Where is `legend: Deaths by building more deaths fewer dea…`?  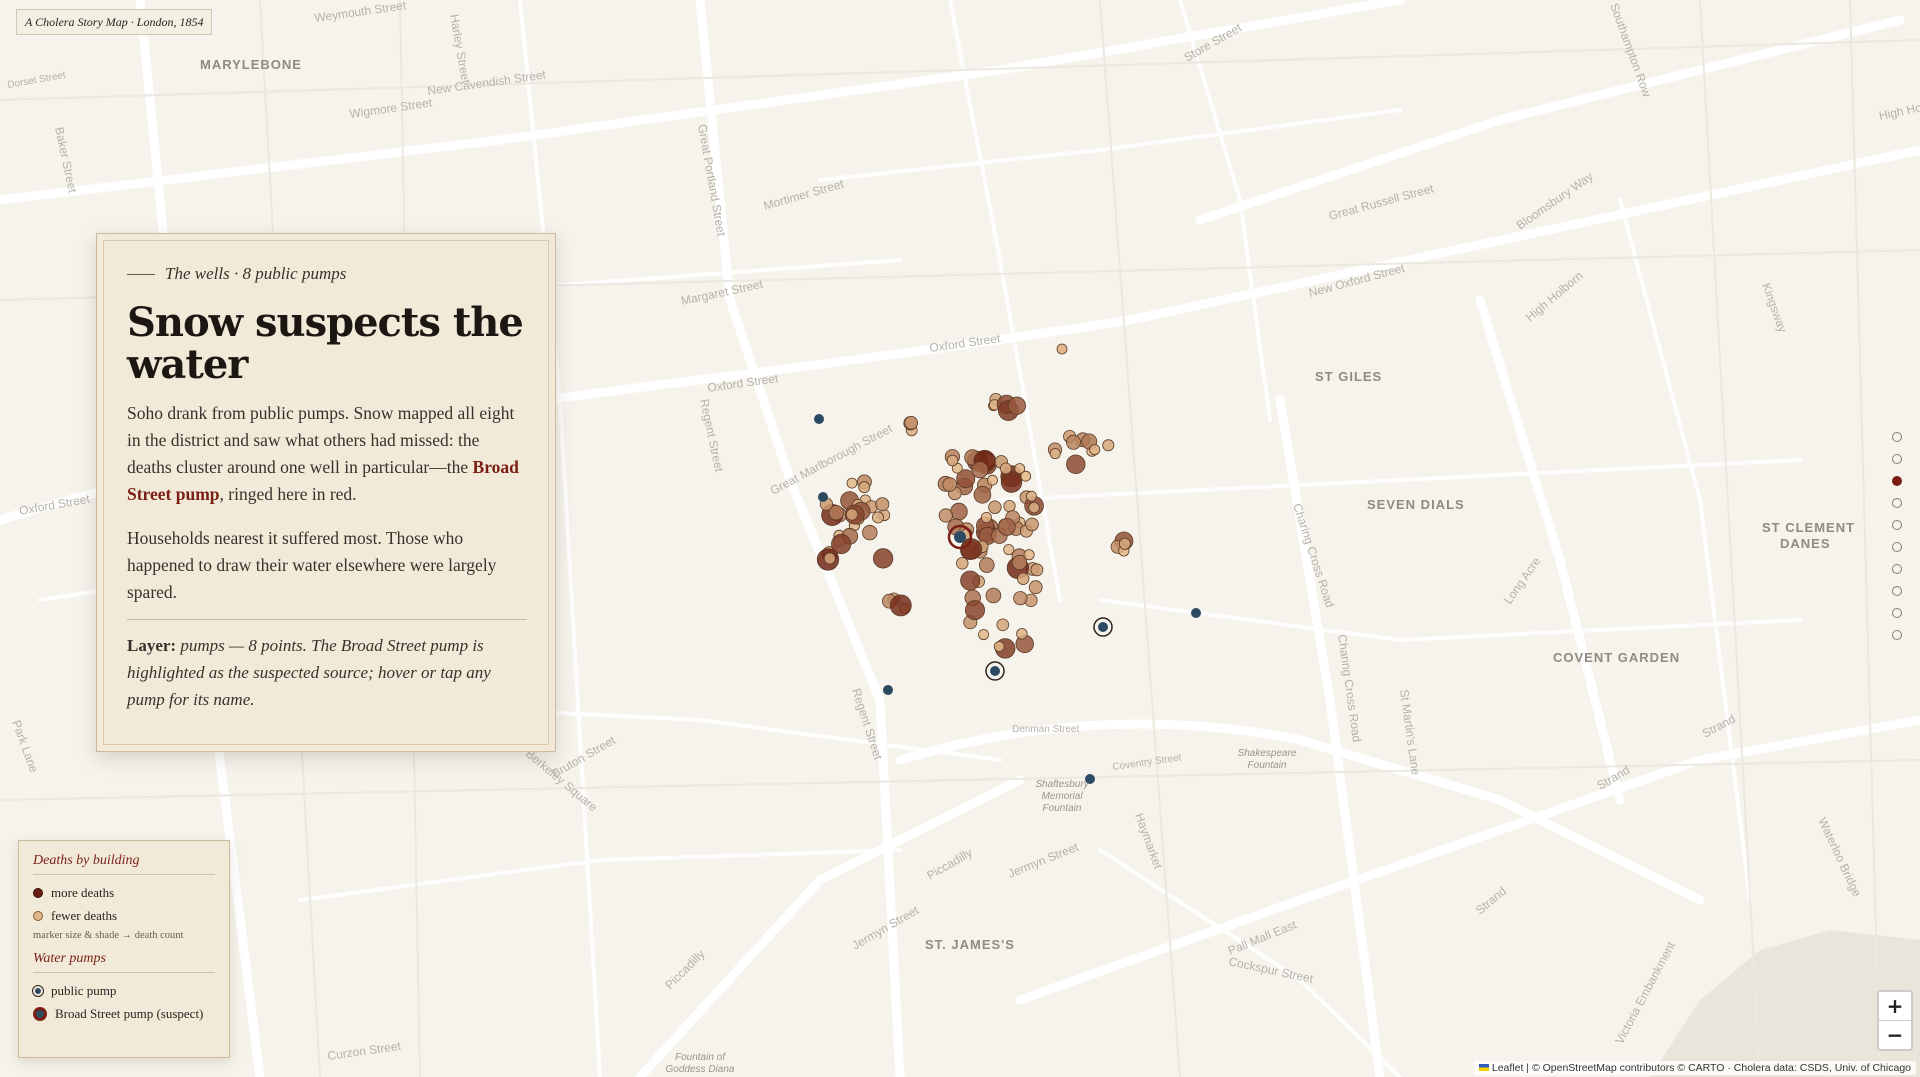
legend: Deaths by building more deaths fewer dea… is located at coordinates (124, 949).